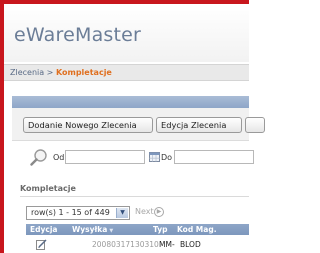  What do you see at coordinates (88, 125) in the screenshot?
I see `add-new-order-button: Dodanie Nowego Zlecenia` at bounding box center [88, 125].